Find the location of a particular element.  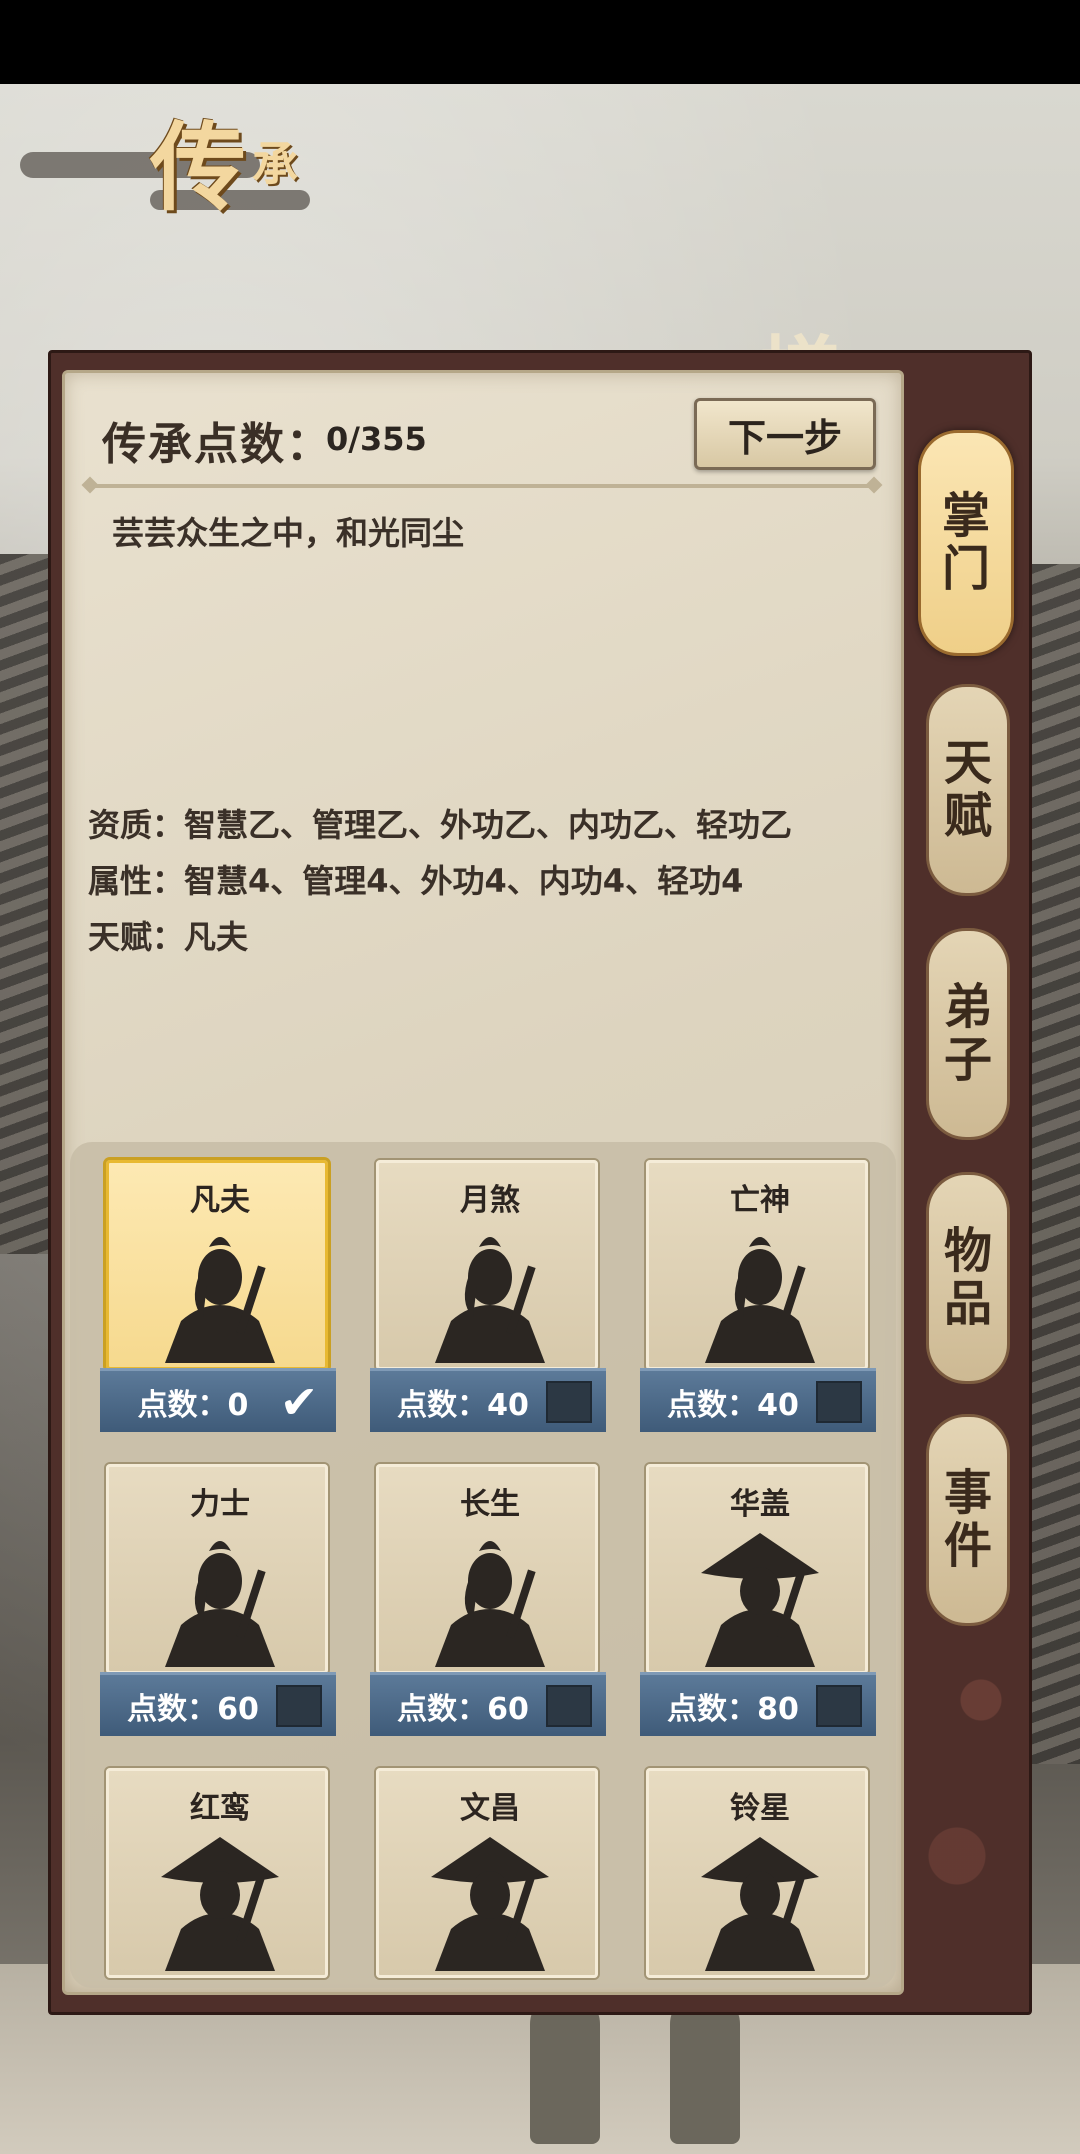

talent-card-name: 凡夫 is located at coordinates (220, 1200).